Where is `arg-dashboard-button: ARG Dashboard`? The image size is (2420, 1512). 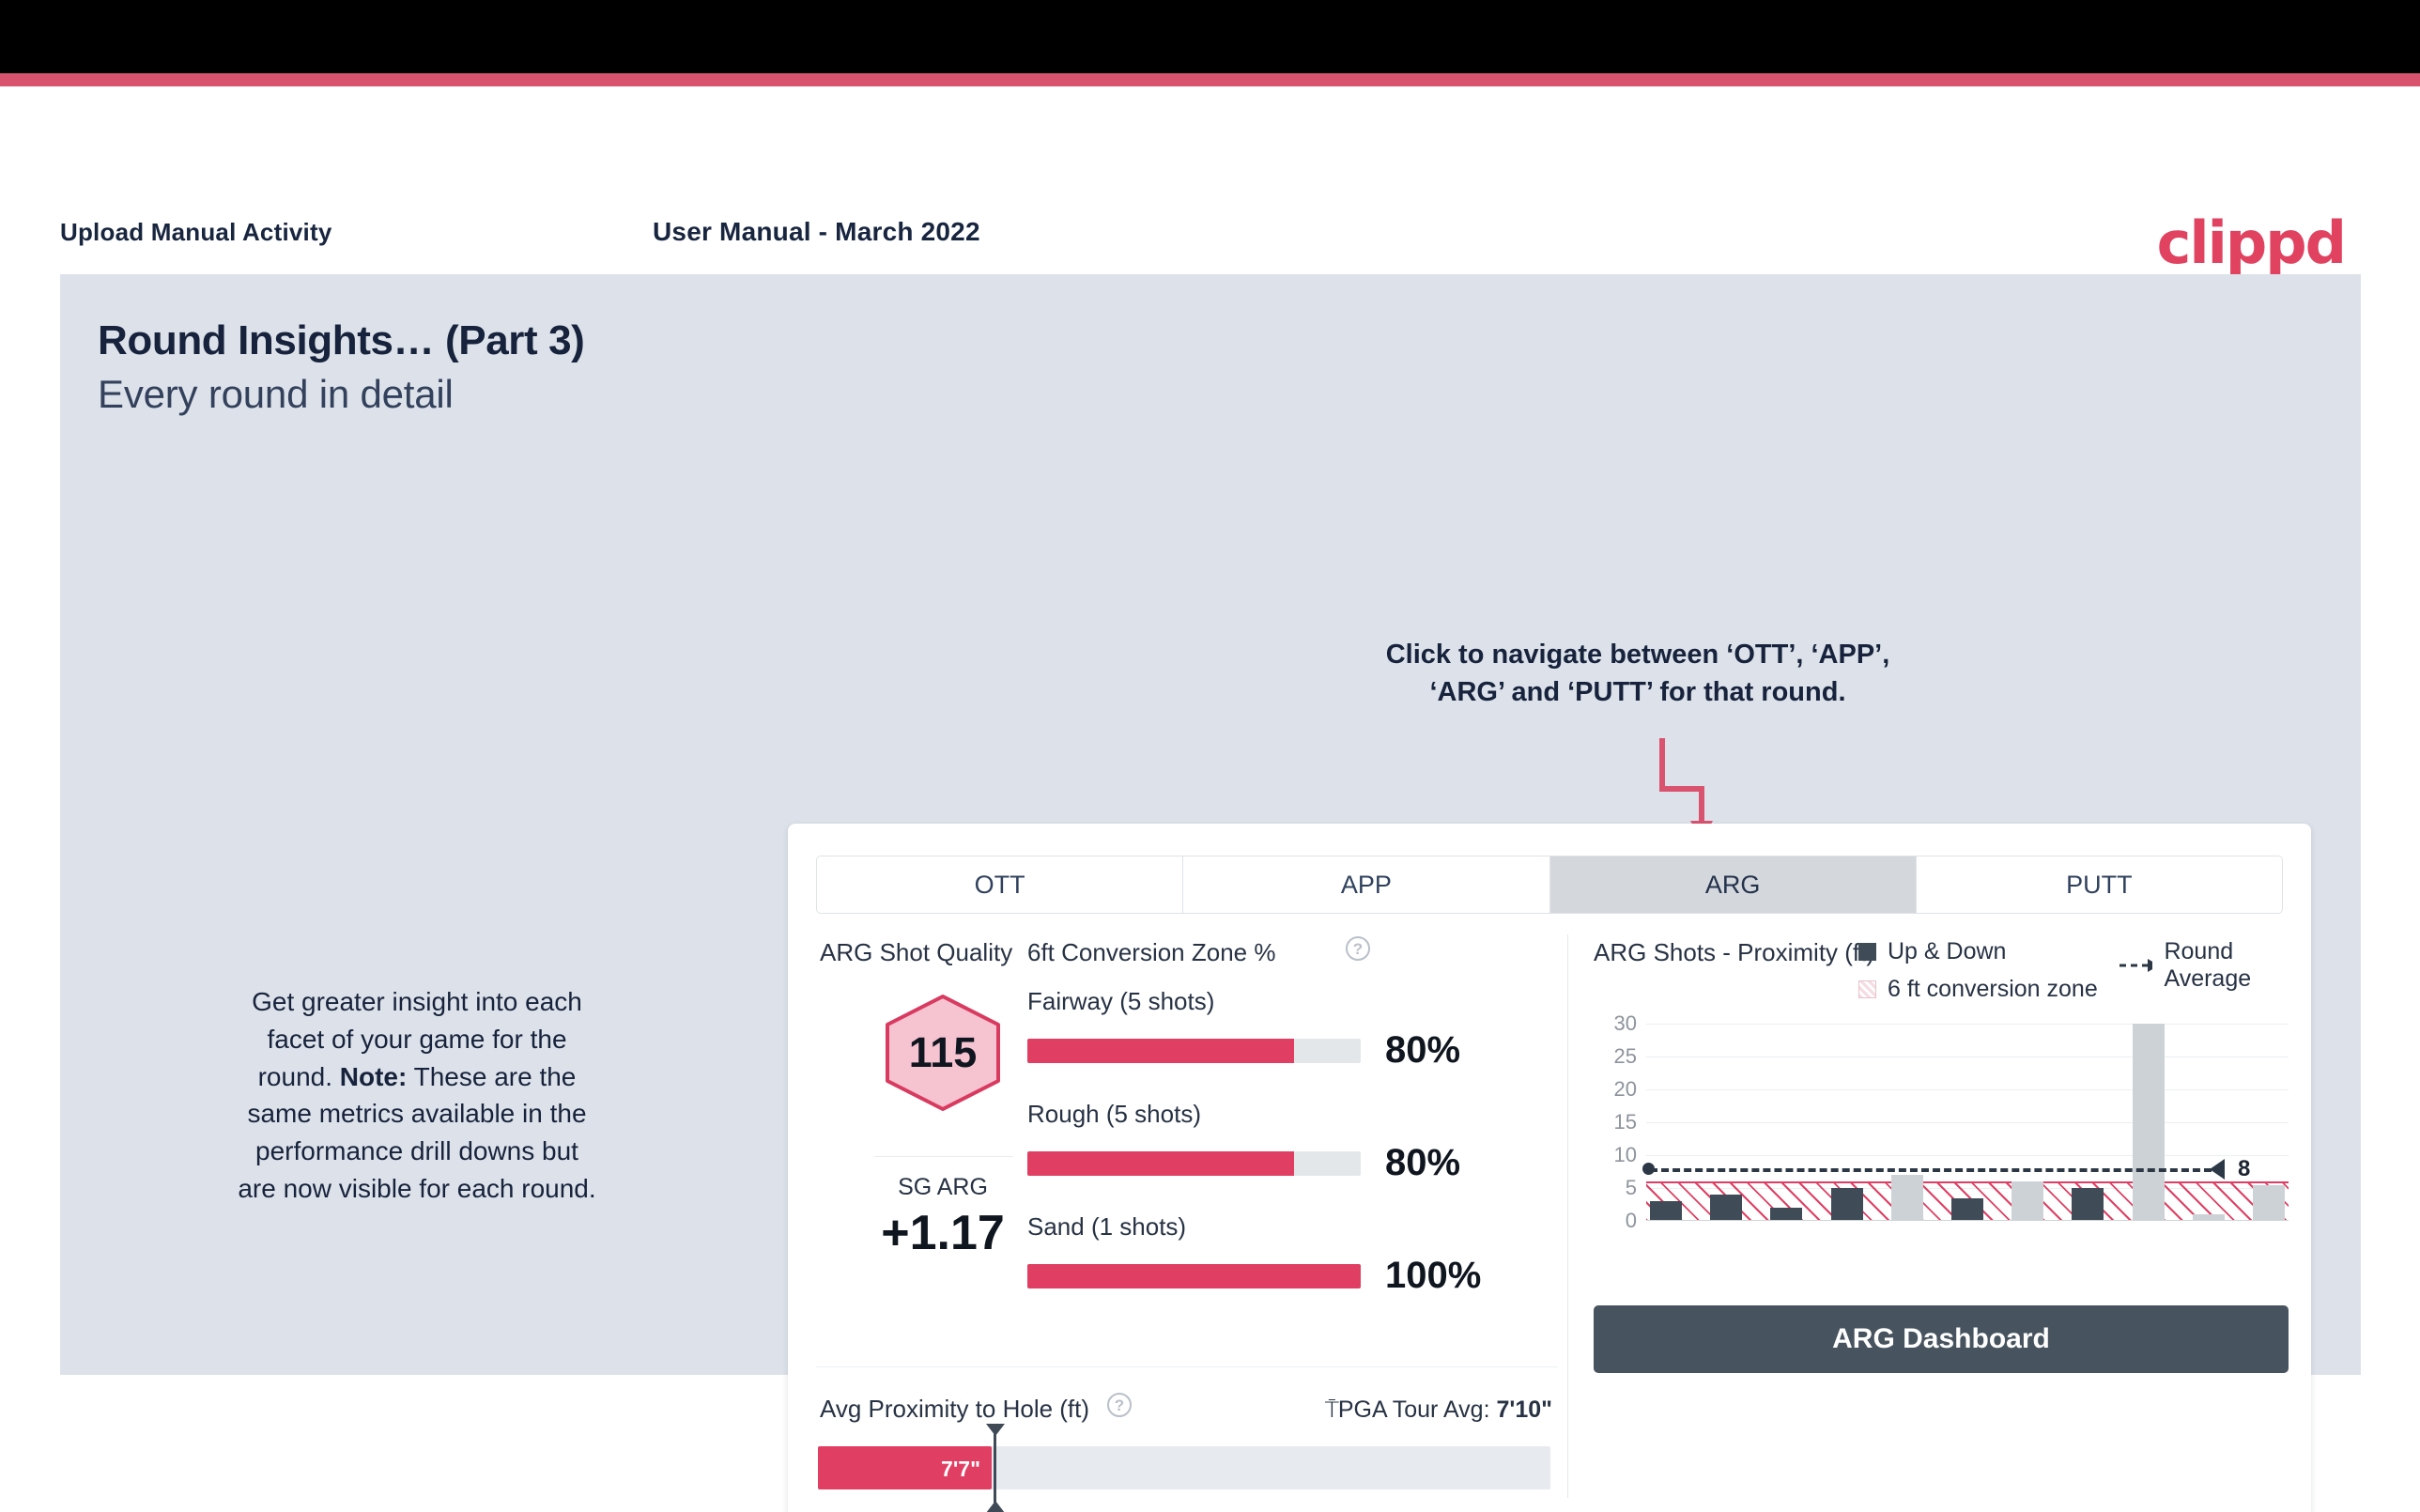
arg-dashboard-button: ARG Dashboard is located at coordinates (1941, 1339).